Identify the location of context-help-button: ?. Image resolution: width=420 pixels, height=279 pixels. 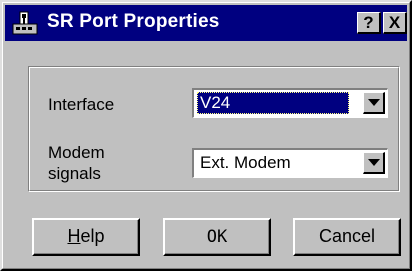
(369, 23).